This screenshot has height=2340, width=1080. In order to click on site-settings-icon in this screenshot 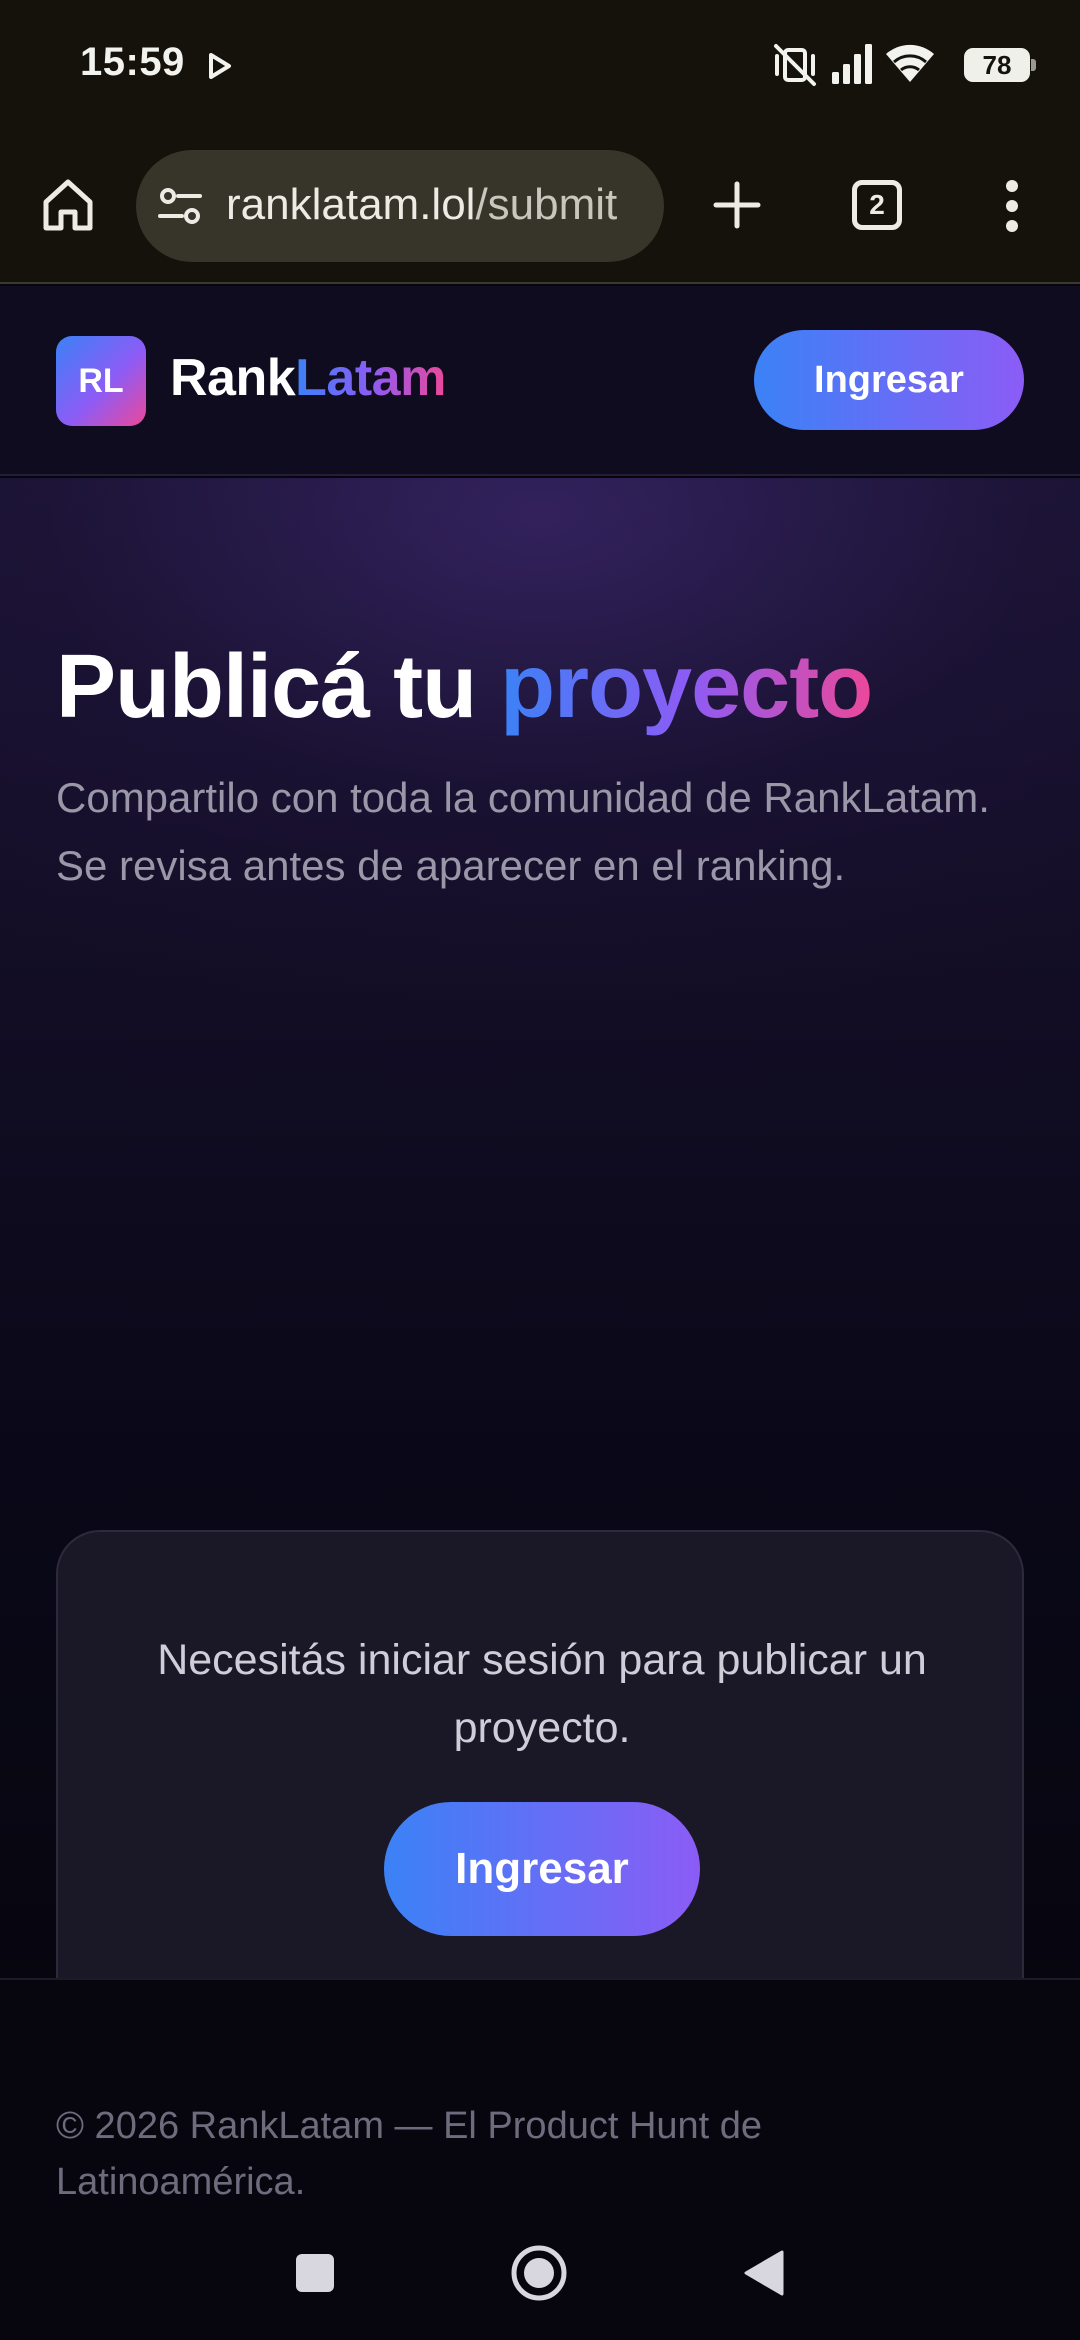, I will do `click(180, 206)`.